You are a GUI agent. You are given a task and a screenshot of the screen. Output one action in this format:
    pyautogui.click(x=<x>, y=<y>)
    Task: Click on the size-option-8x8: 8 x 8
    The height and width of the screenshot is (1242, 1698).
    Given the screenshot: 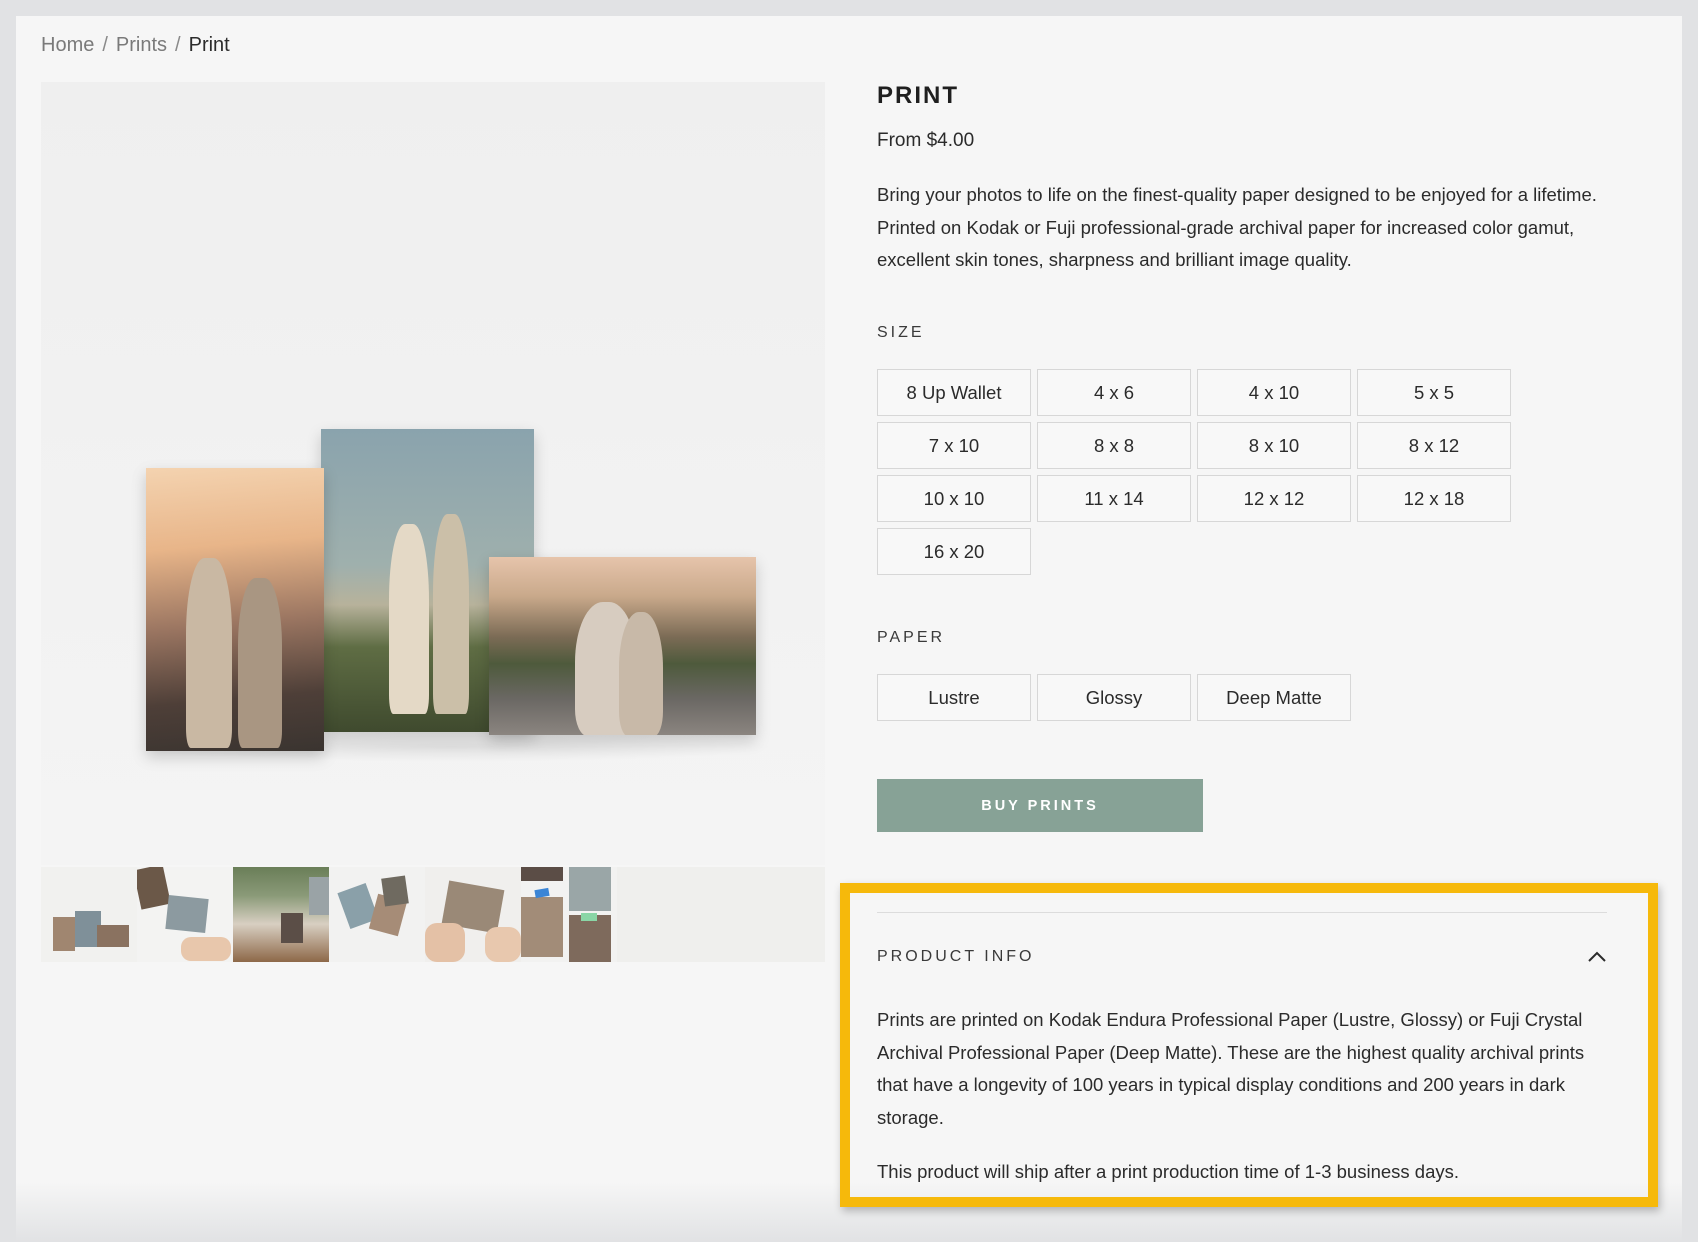 What is the action you would take?
    pyautogui.click(x=1114, y=445)
    